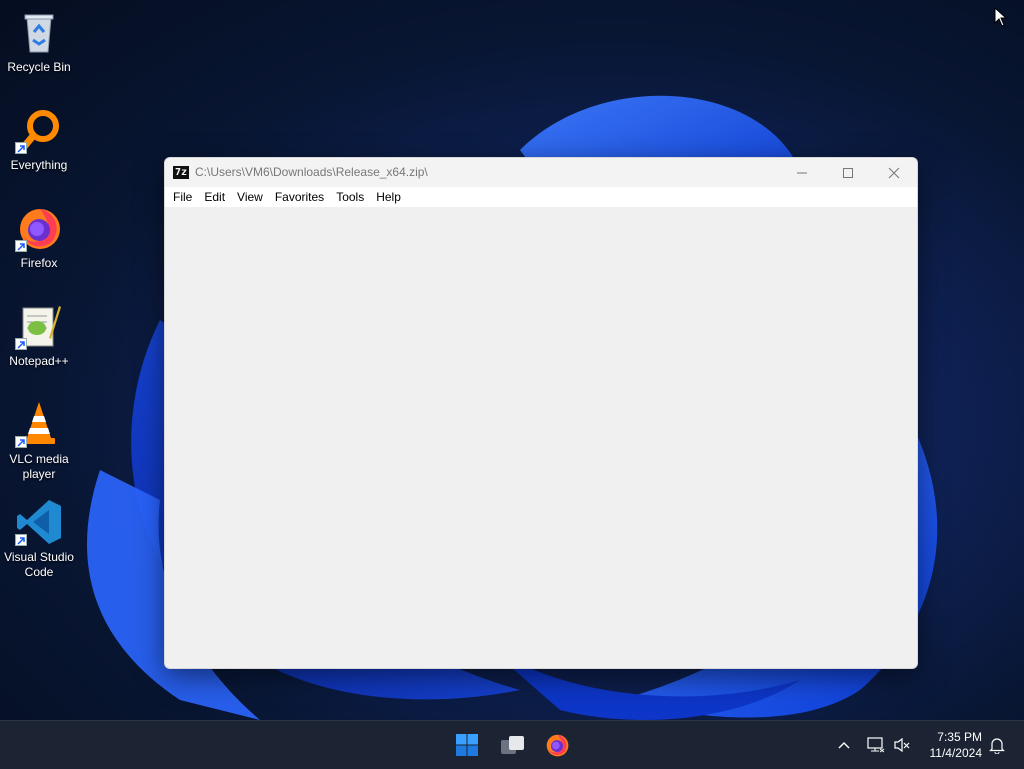 This screenshot has width=1024, height=769. What do you see at coordinates (388, 197) in the screenshot?
I see `menu-help: Help` at bounding box center [388, 197].